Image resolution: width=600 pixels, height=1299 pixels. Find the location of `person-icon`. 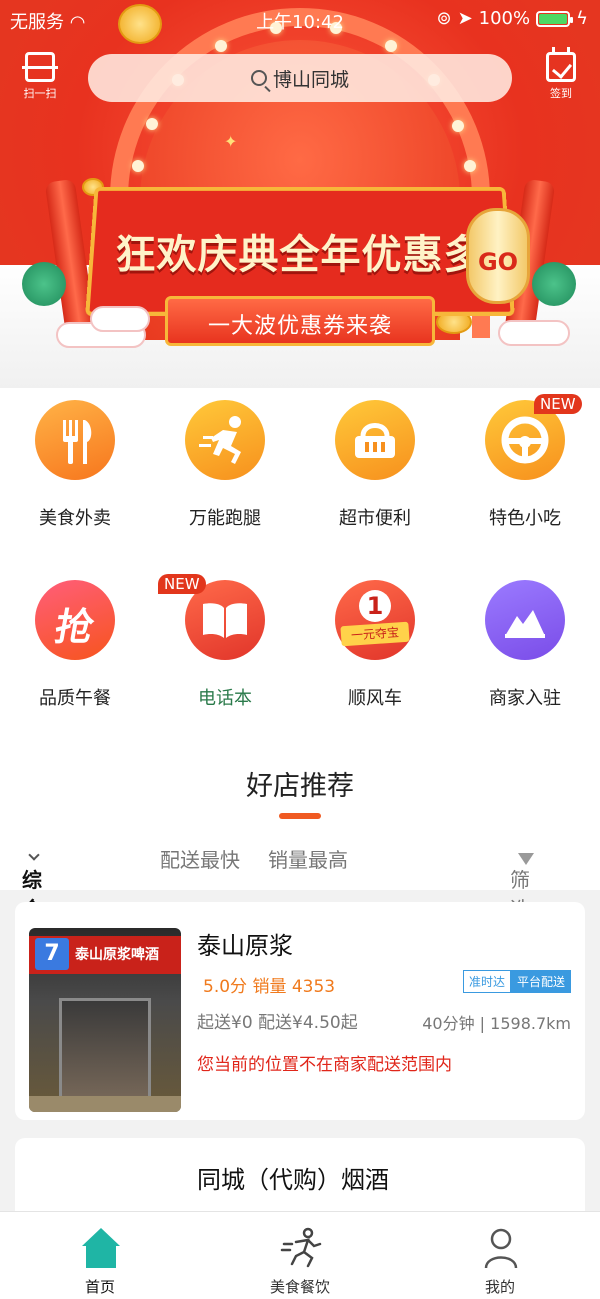

person-icon is located at coordinates (501, 1248).